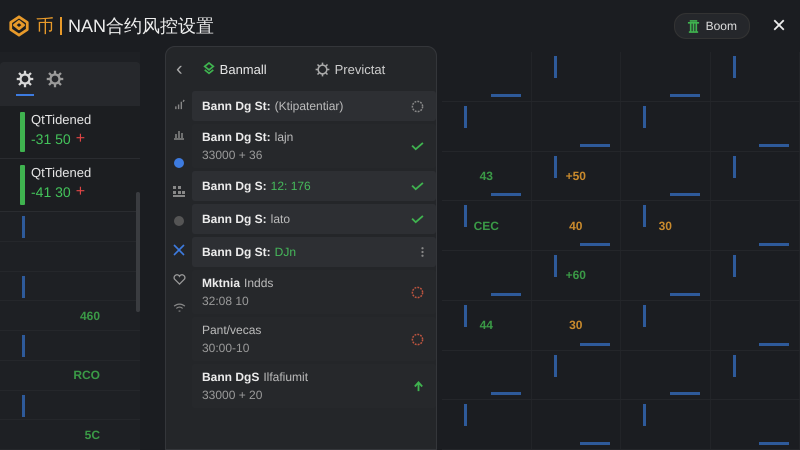  I want to click on list-item: Bann Dg St: DJn, so click(314, 252).